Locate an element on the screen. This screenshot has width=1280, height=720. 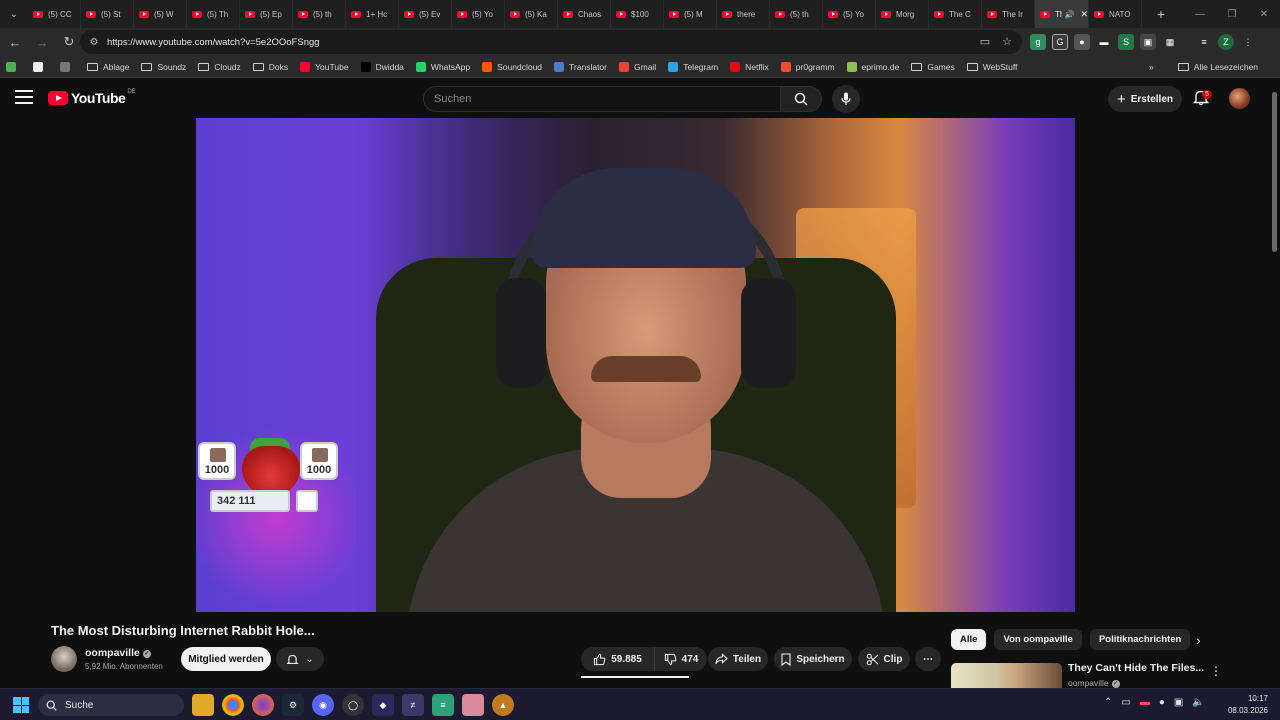
bookmark-icon is located at coordinates (40, 66).